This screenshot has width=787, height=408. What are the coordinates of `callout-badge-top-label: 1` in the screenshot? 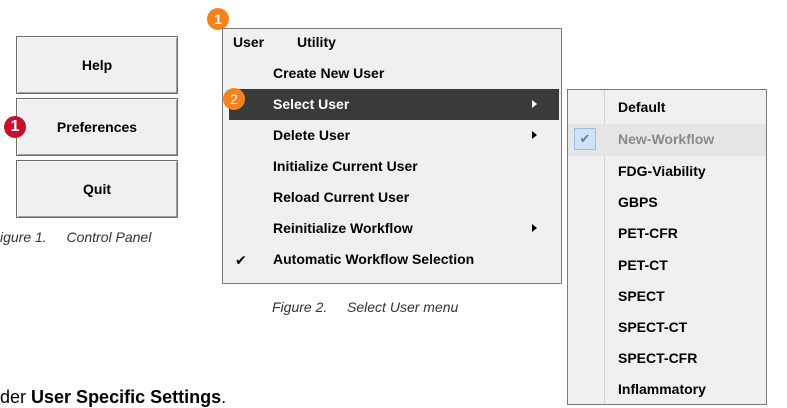 It's located at (218, 19).